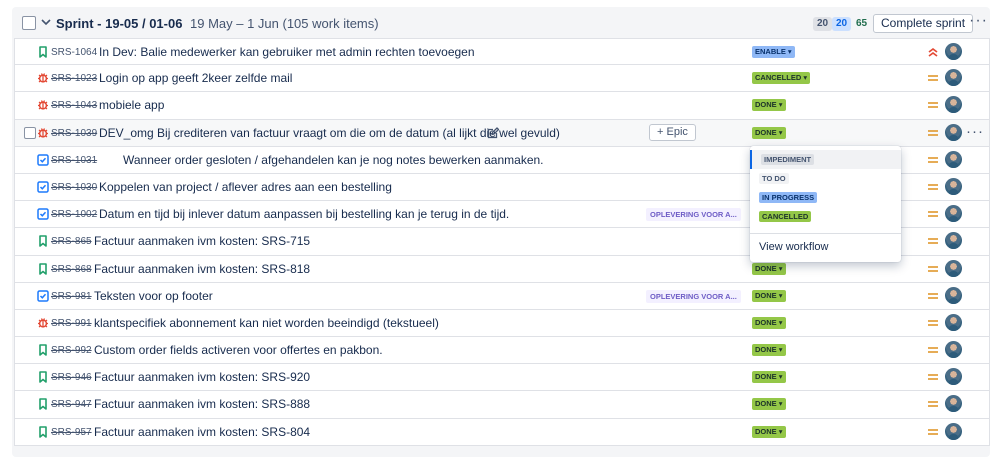  Describe the element at coordinates (71, 269) in the screenshot. I see `issue-key: SRS-868` at that location.